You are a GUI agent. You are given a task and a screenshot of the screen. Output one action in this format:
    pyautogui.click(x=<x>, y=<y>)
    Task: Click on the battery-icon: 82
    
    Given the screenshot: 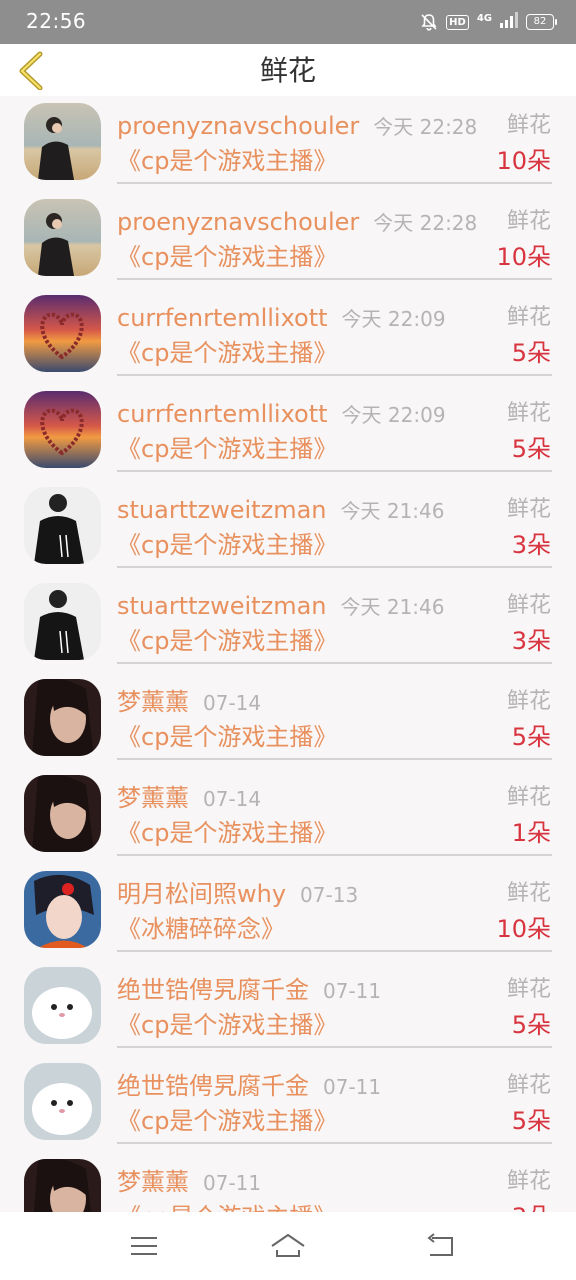 What is the action you would take?
    pyautogui.click(x=541, y=22)
    